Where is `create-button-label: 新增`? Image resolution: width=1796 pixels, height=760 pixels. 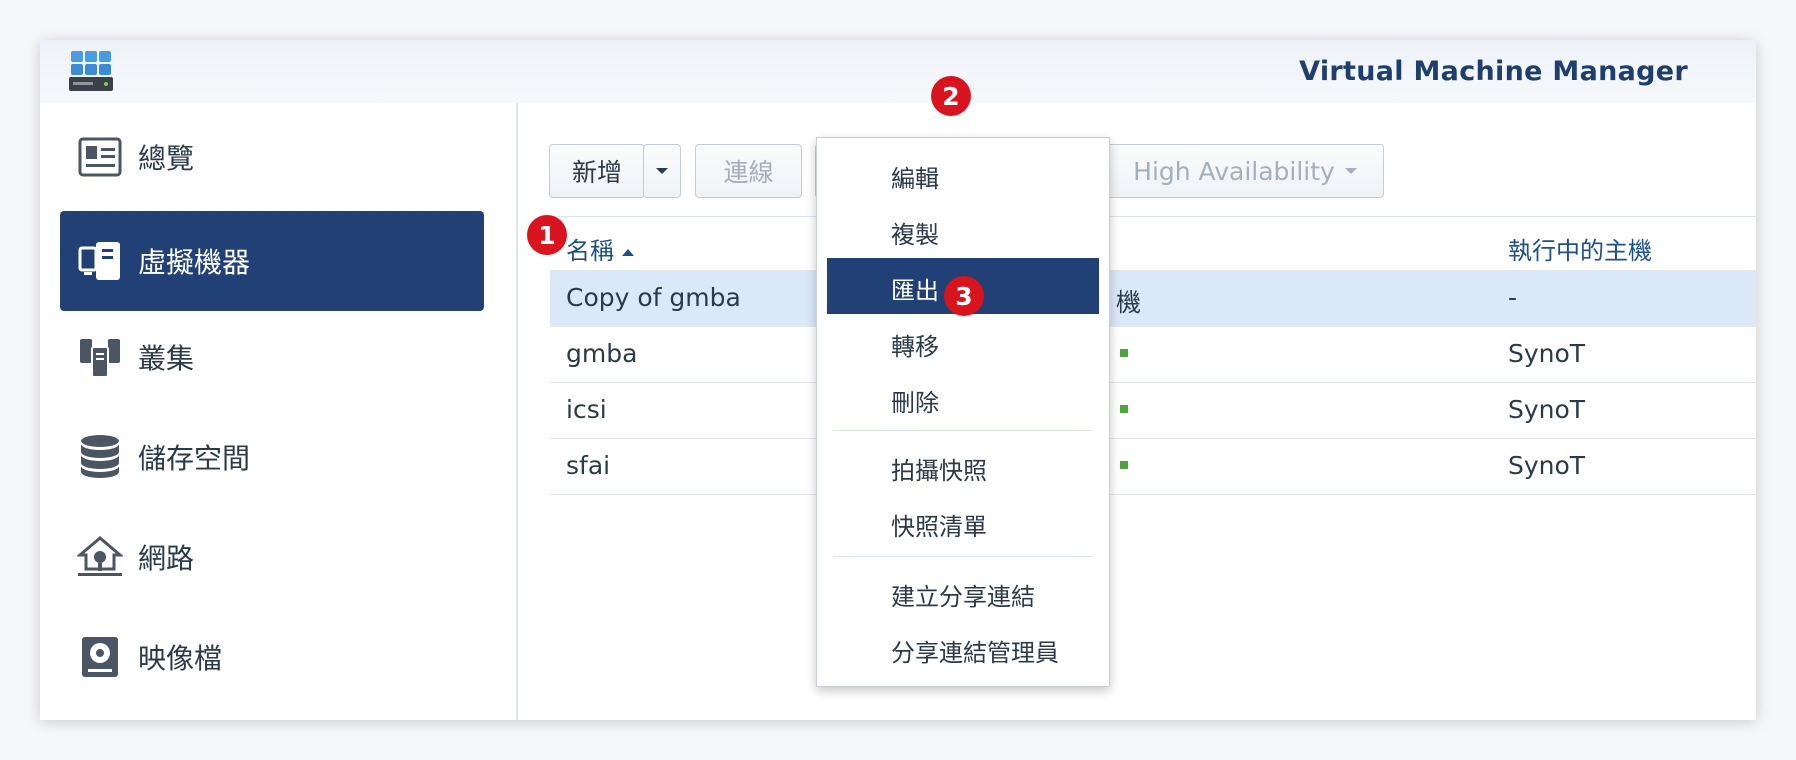
create-button-label: 新增 is located at coordinates (596, 172).